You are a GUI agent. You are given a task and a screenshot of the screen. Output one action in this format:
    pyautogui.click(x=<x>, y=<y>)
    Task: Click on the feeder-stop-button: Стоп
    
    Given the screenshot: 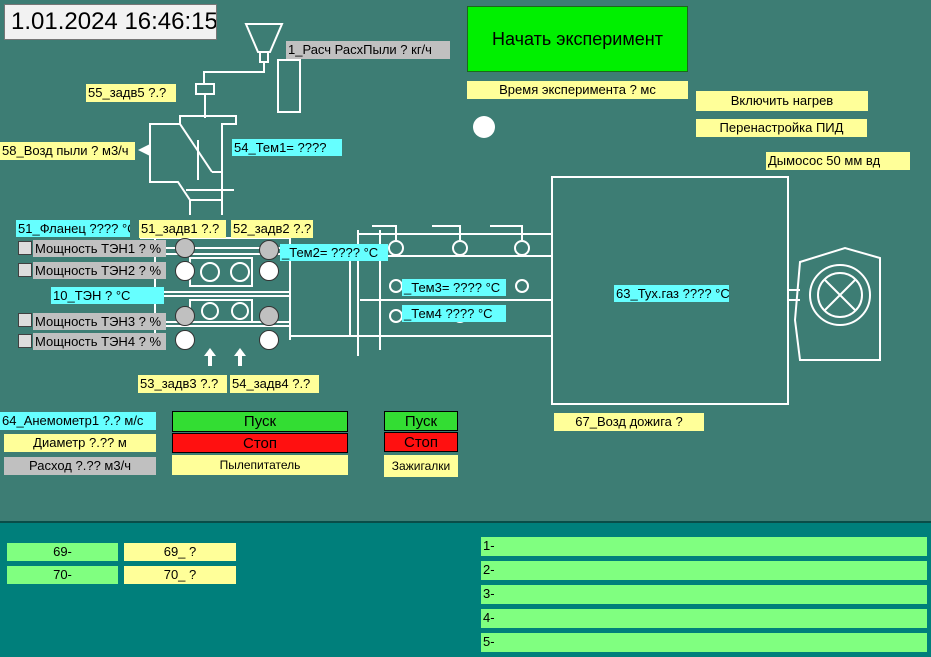 What is the action you would take?
    pyautogui.click(x=260, y=443)
    